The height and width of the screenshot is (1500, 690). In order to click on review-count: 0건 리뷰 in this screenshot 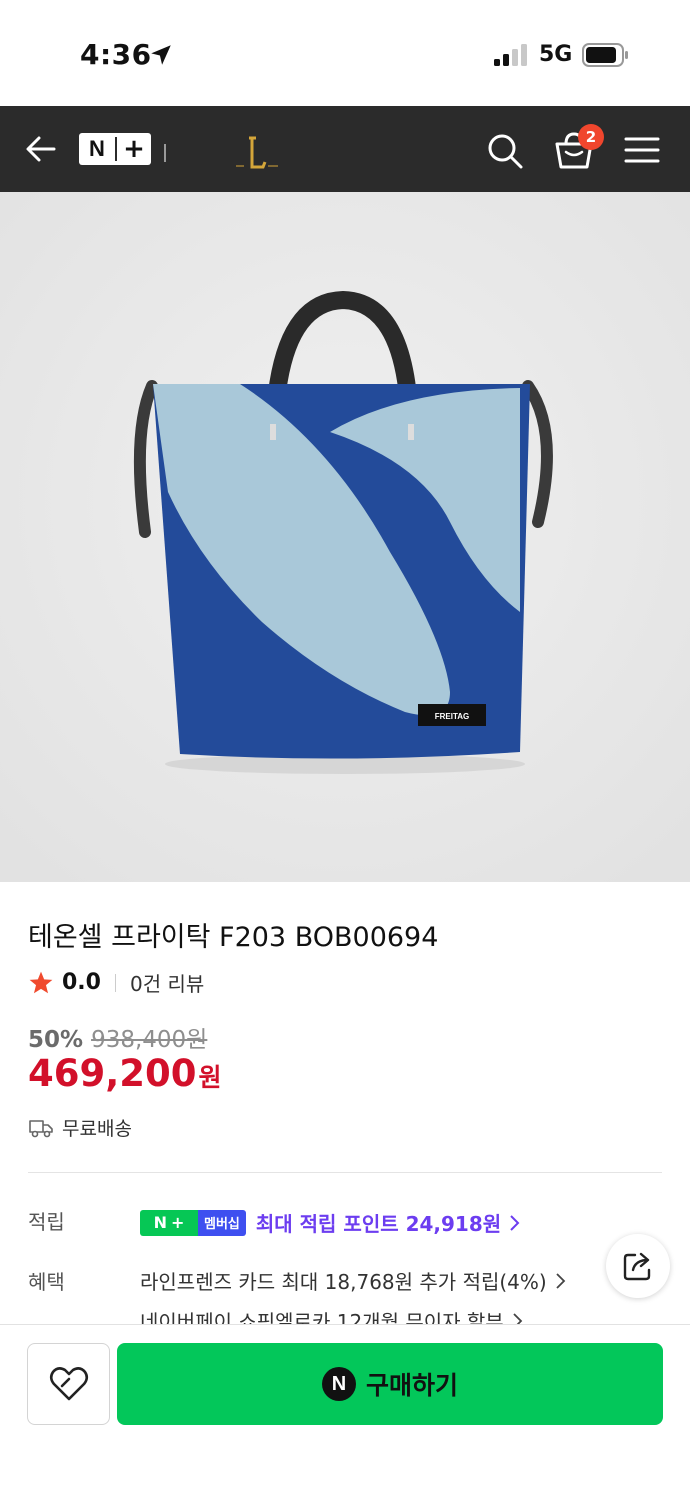, I will do `click(167, 984)`.